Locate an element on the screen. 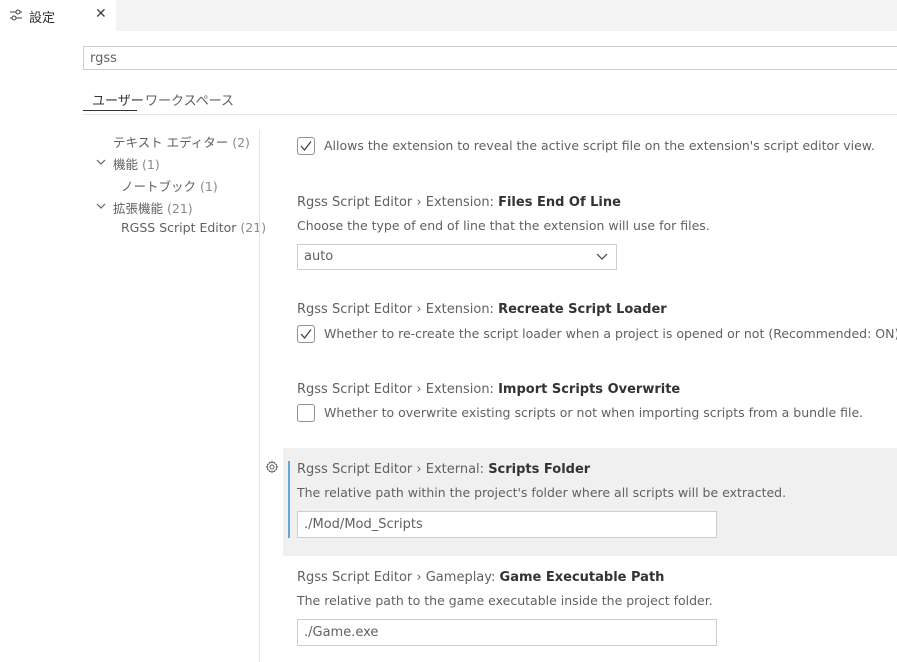 The width and height of the screenshot is (897, 662). overwrite-checkbox is located at coordinates (306, 413).